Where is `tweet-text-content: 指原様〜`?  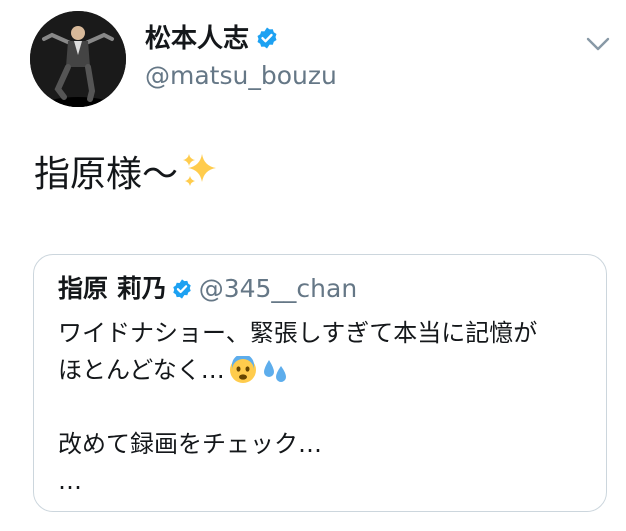 tweet-text-content: 指原様〜 is located at coordinates (106, 174).